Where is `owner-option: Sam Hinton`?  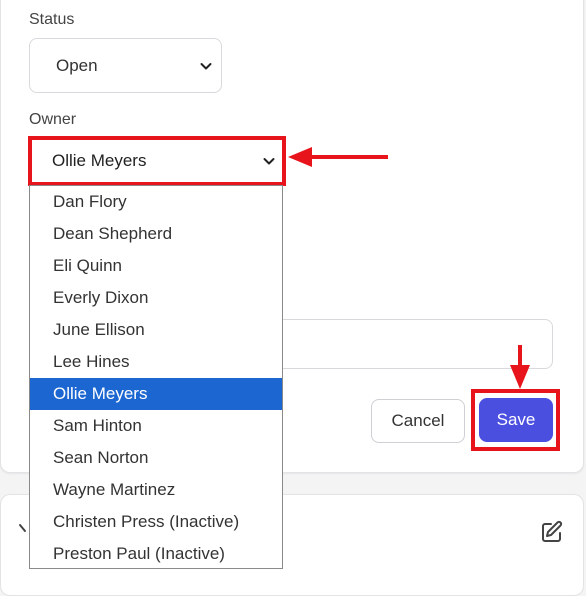
owner-option: Sam Hinton is located at coordinates (156, 426).